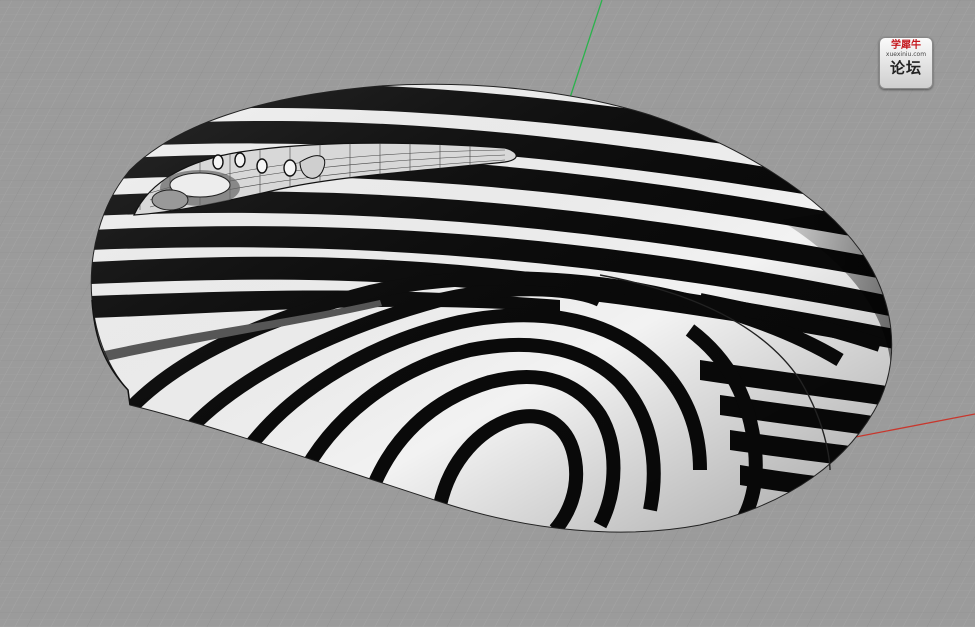  Describe the element at coordinates (906, 54) in the screenshot. I see `watermark-url: xuexiniu.com` at that location.